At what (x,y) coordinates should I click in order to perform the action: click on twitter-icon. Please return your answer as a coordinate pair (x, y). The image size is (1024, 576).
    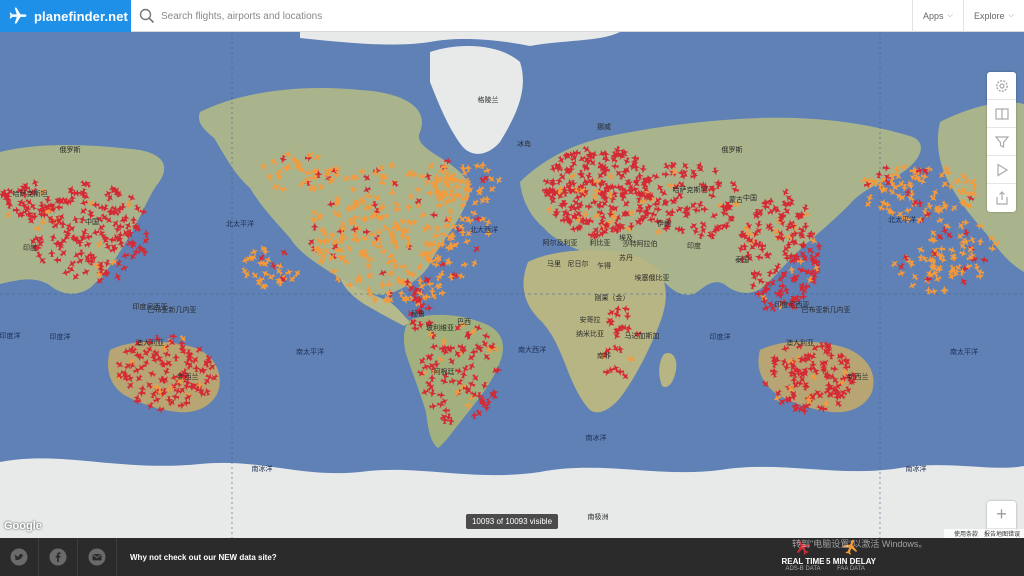
    Looking at the image, I should click on (19, 557).